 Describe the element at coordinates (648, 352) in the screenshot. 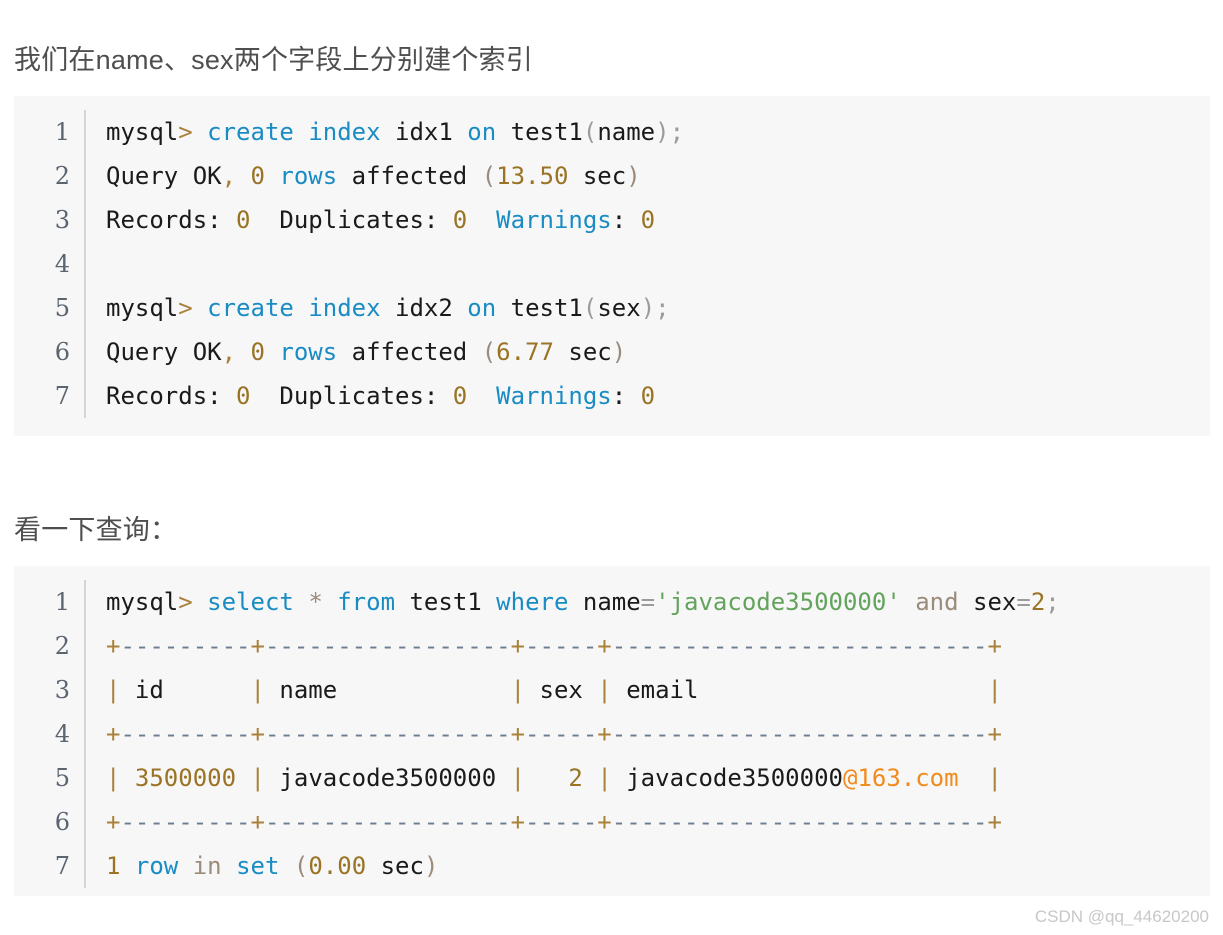

I see `code-line: Query OK, 0 rows affected (6.77 sec)` at that location.